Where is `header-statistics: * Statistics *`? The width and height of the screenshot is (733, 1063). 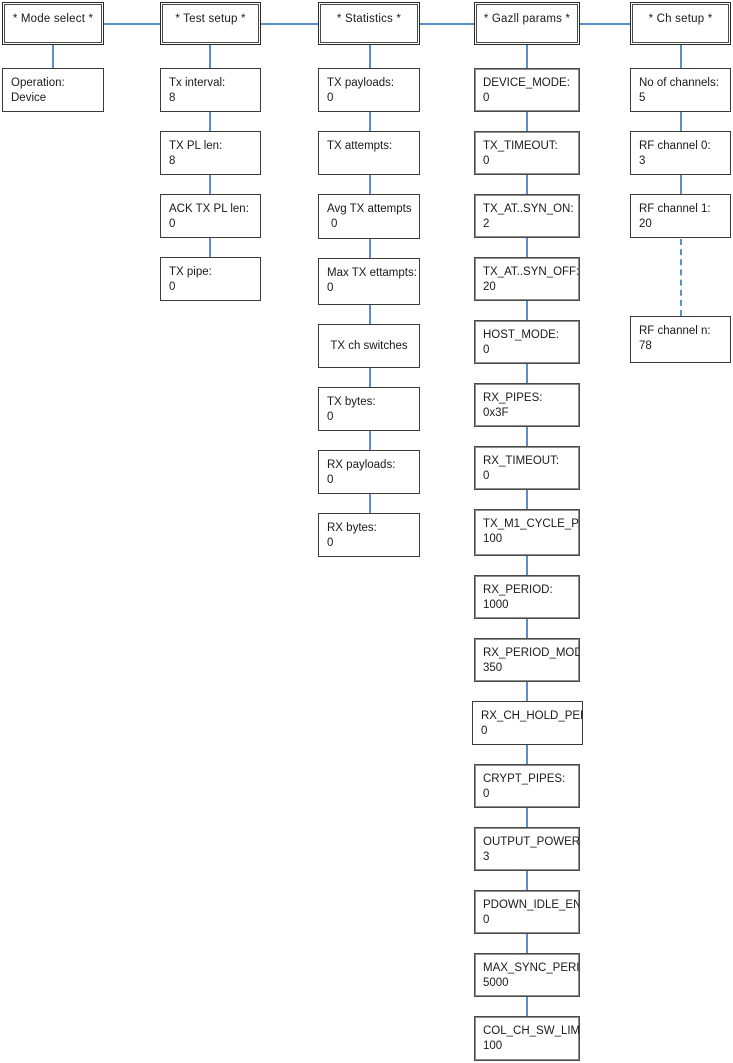
header-statistics: * Statistics * is located at coordinates (369, 23).